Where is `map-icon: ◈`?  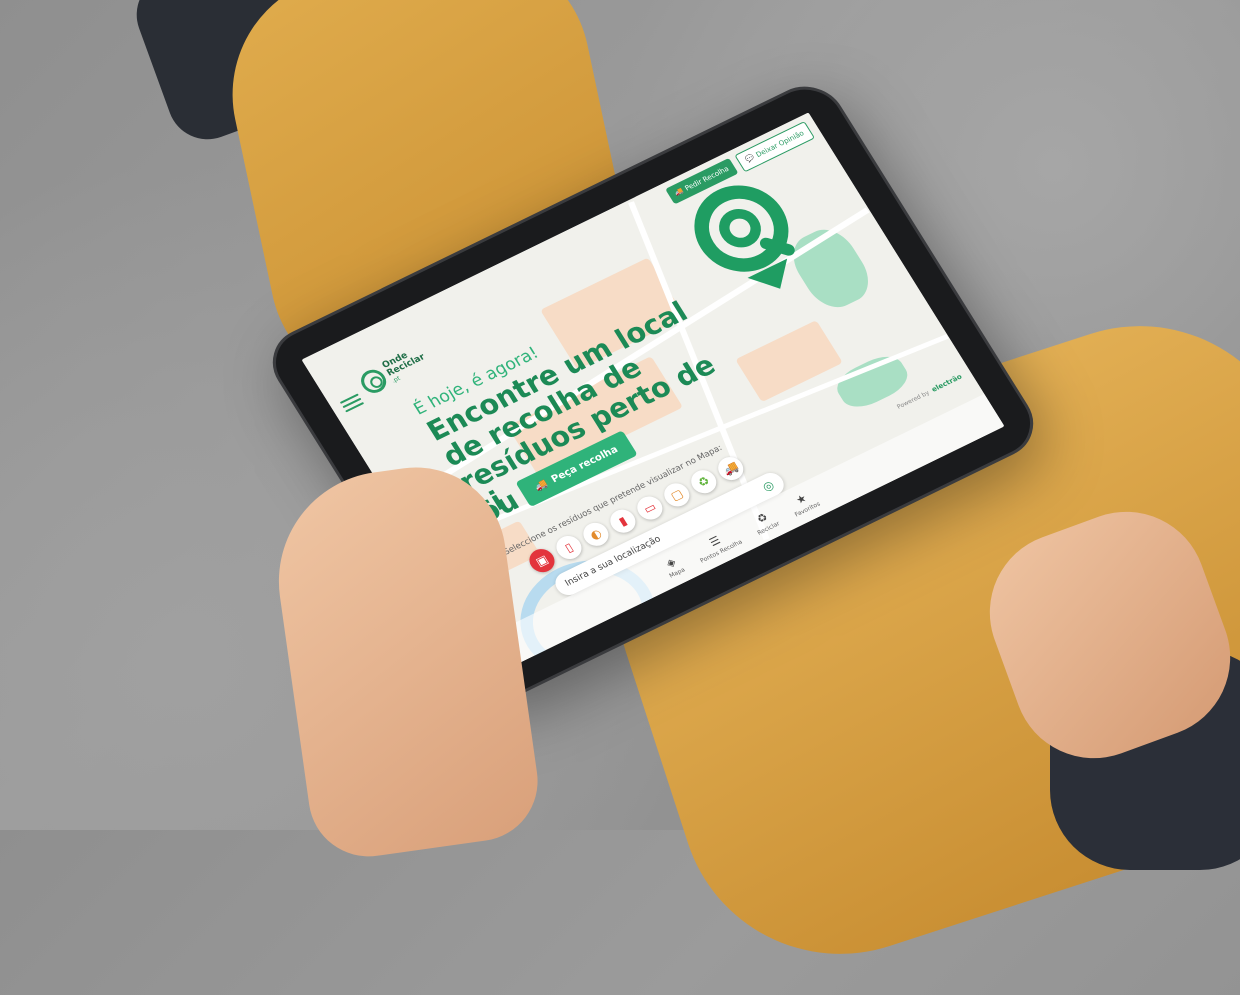 map-icon: ◈ is located at coordinates (671, 563).